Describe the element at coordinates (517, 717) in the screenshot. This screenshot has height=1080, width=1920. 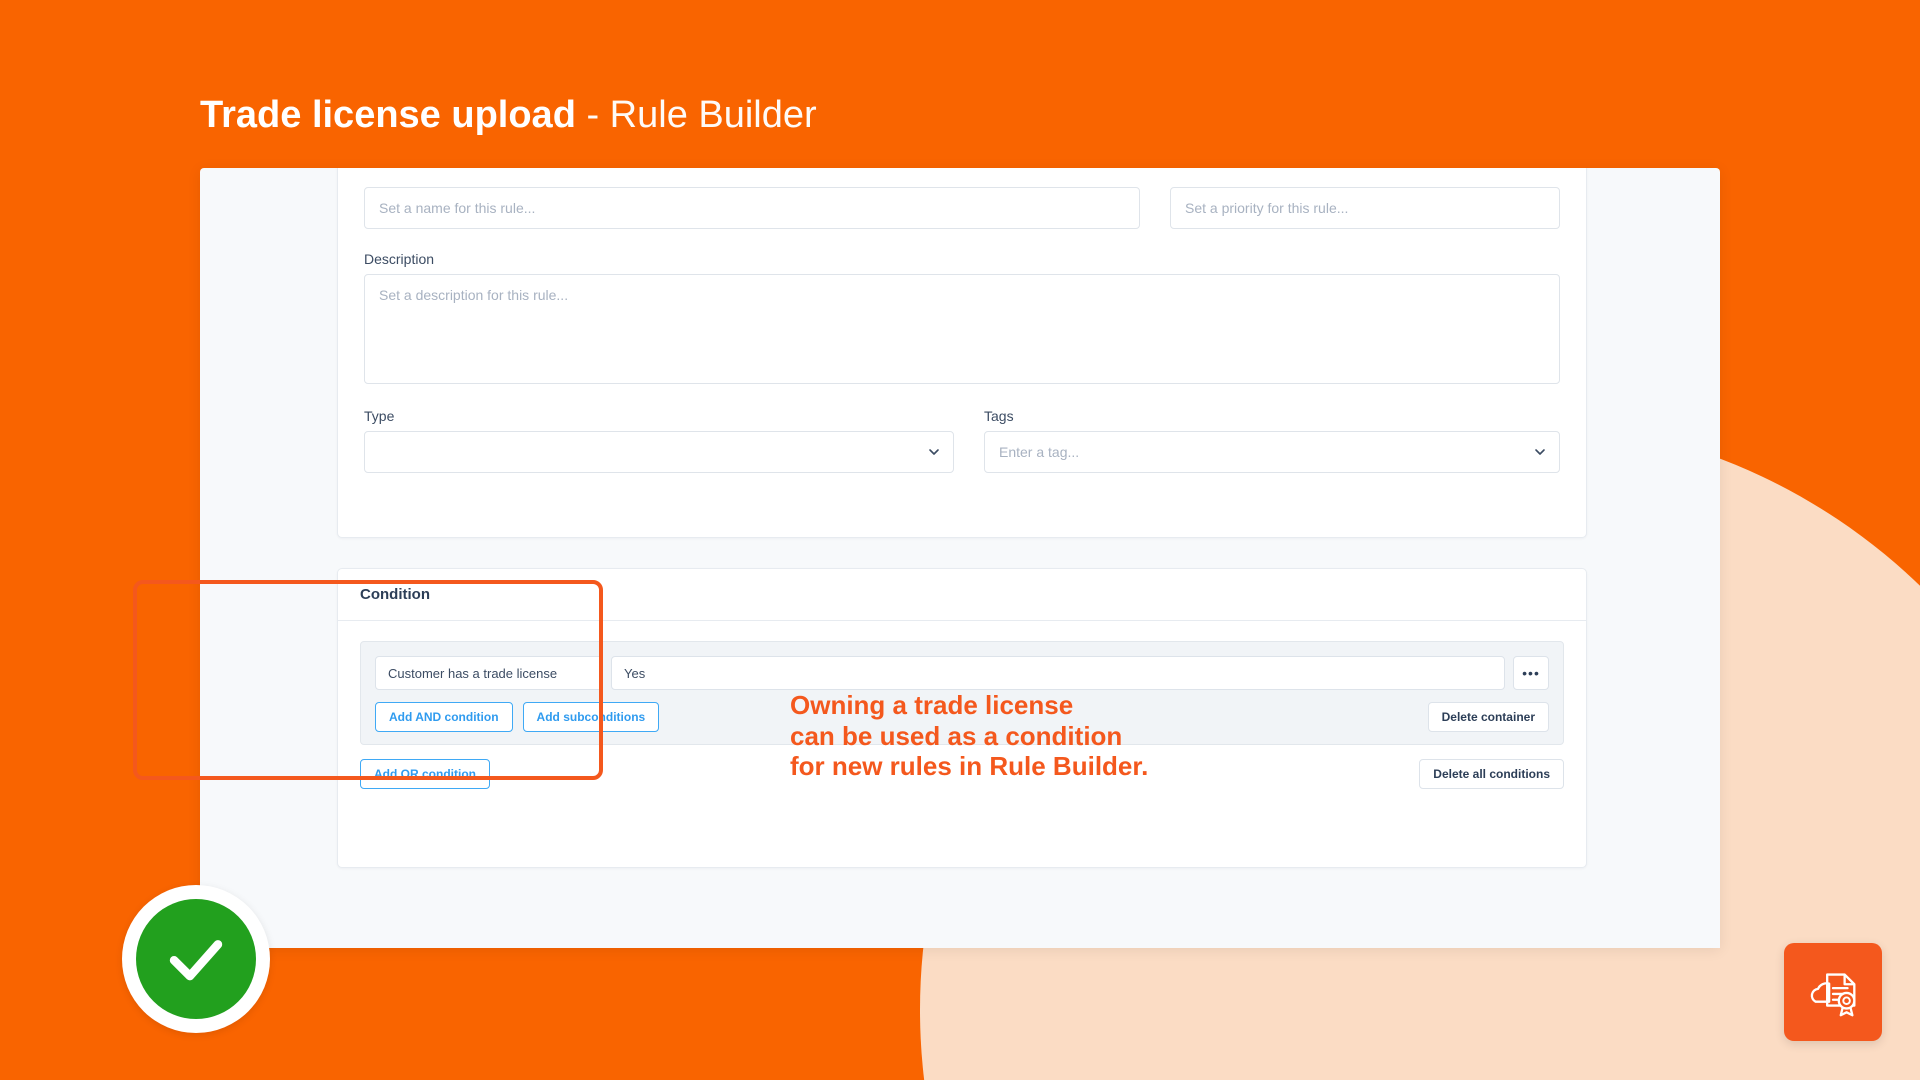
I see `container-left-buttons: Add AND condition Add subconditions` at that location.